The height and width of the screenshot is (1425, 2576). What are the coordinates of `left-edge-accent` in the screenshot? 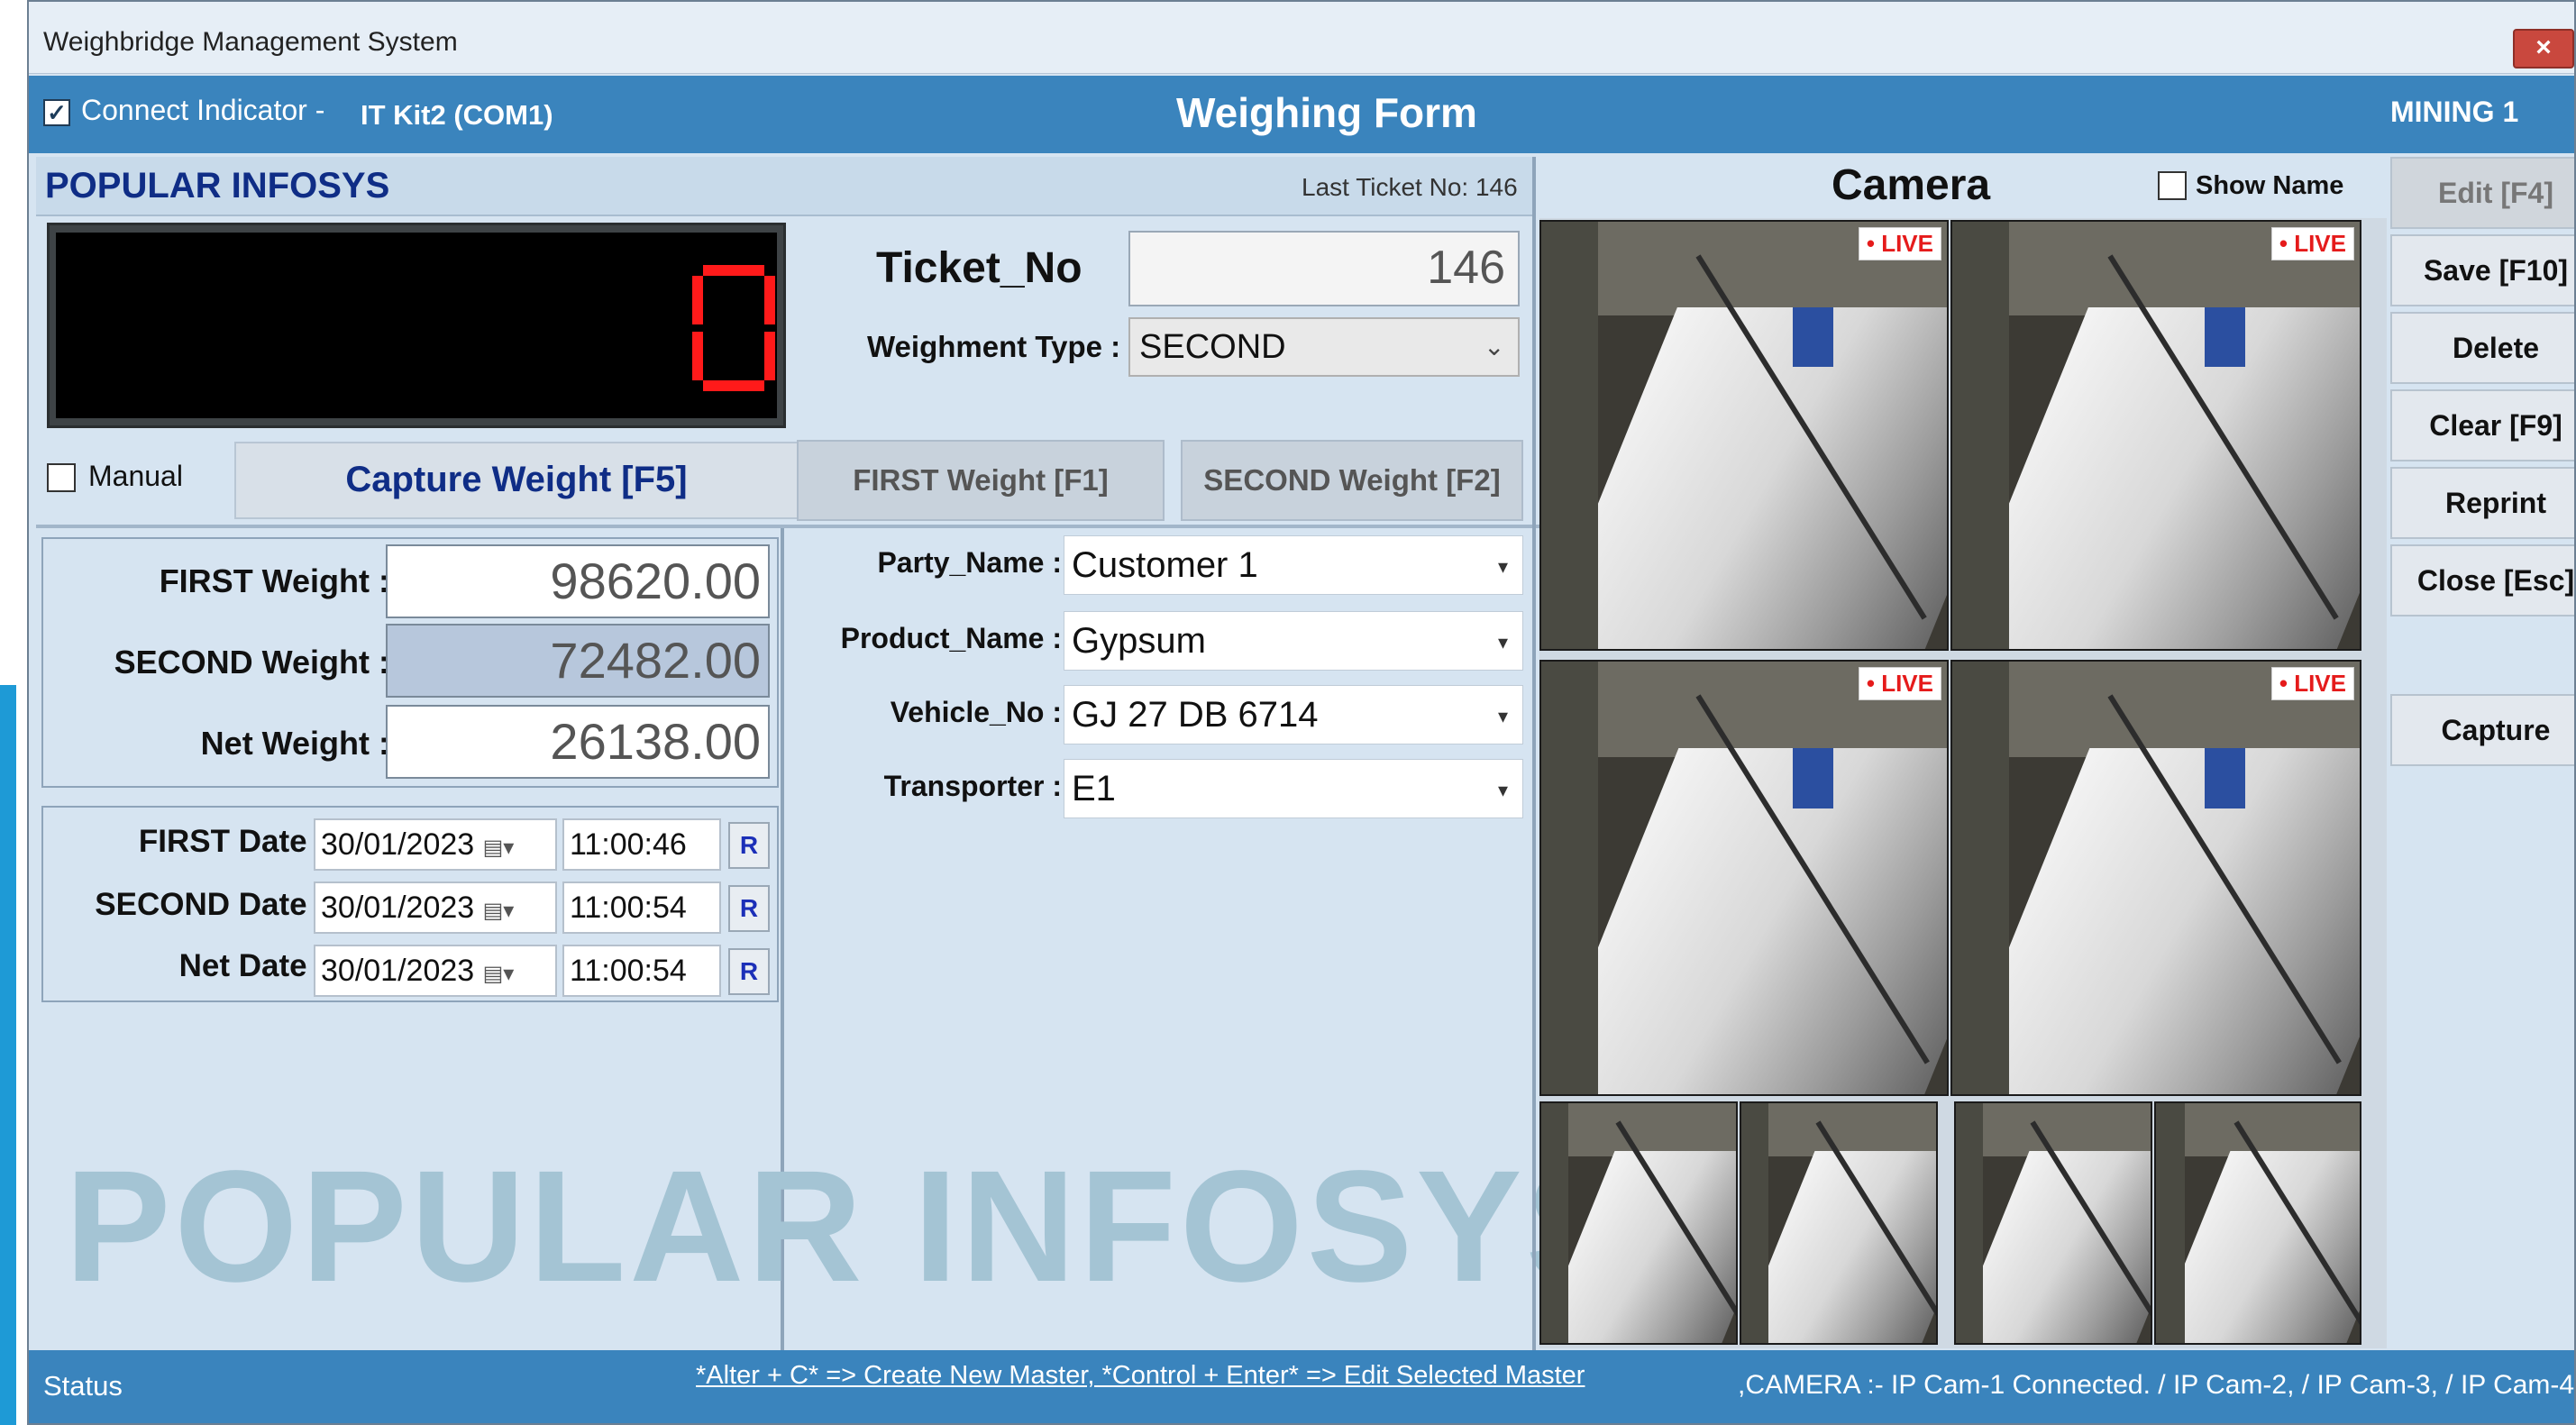 It's located at (8, 1055).